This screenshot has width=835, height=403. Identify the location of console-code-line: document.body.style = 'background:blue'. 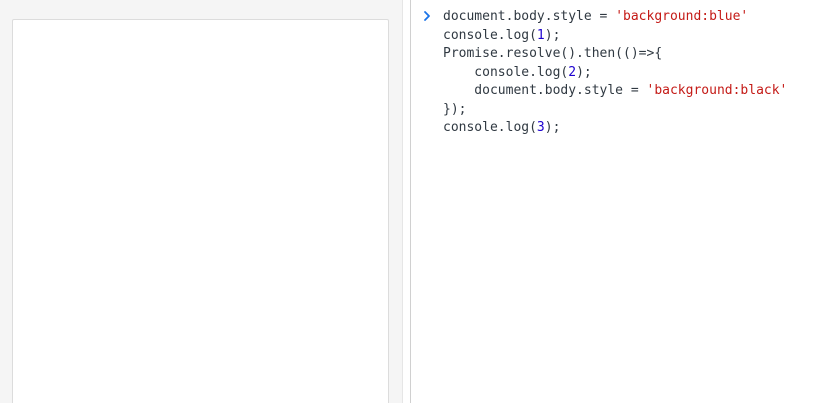
(615, 17).